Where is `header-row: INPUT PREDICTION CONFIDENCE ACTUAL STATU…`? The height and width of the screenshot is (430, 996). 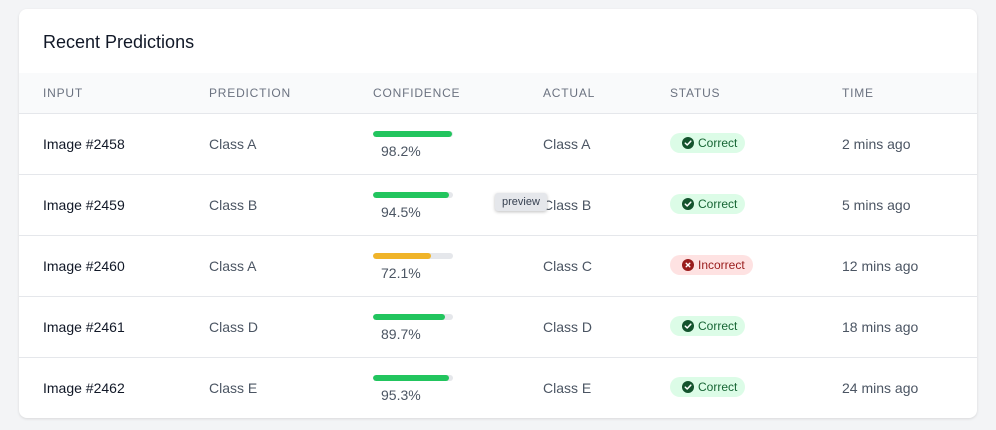
header-row: INPUT PREDICTION CONFIDENCE ACTUAL STATU… is located at coordinates (498, 93).